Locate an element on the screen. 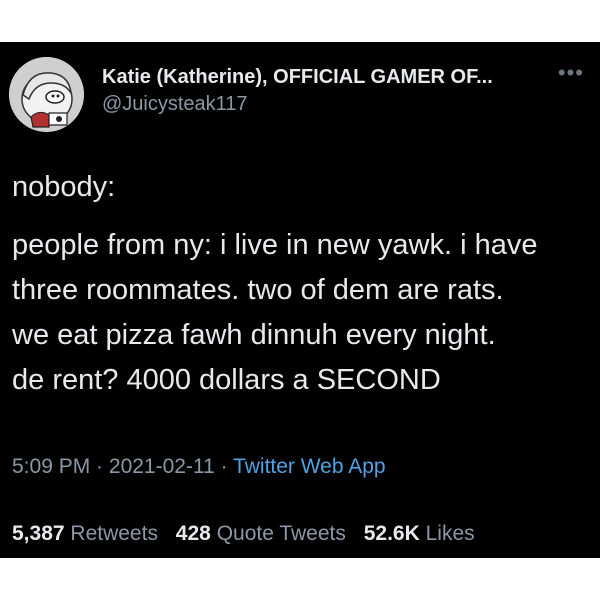 Image resolution: width=600 pixels, height=600 pixels. tweet-line: de rent? 4000 dollars a SECOND is located at coordinates (226, 380).